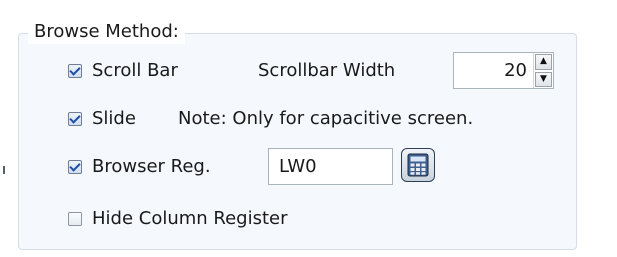 Image resolution: width=617 pixels, height=257 pixels. I want to click on scrollbar-width-value: 20, so click(493, 70).